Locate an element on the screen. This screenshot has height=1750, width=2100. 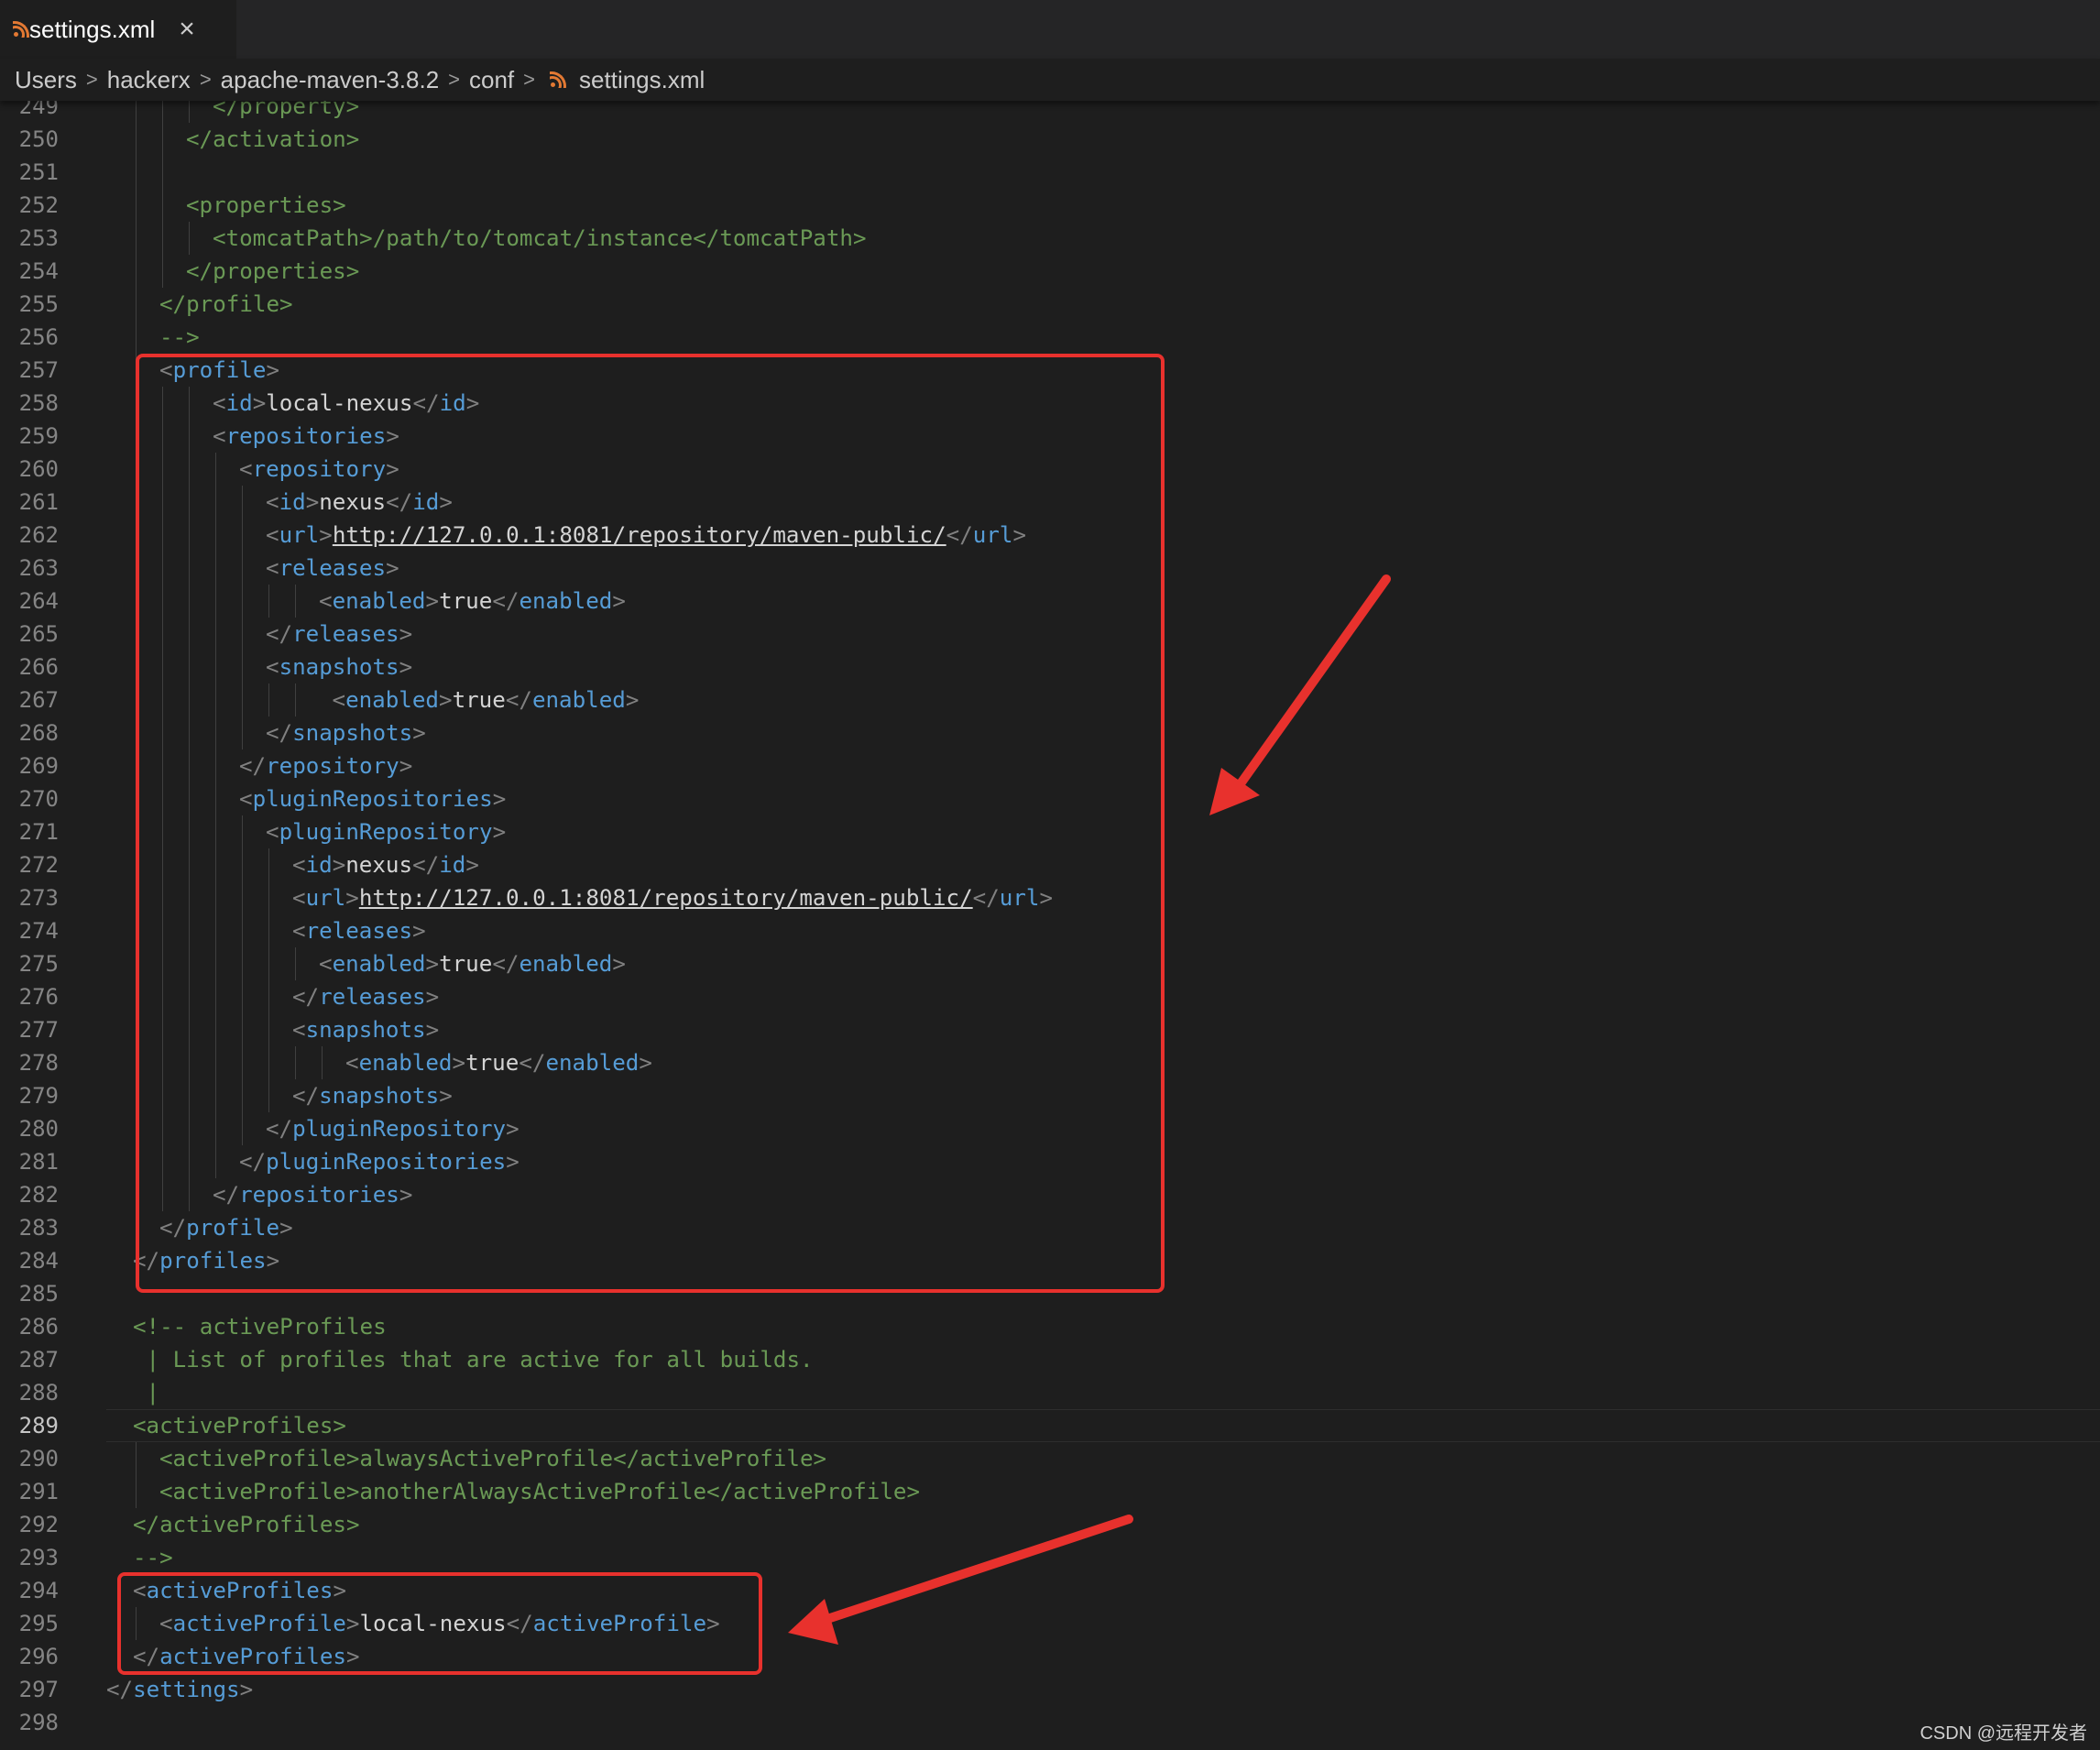
code-line: 279 </snapshots> is located at coordinates (1050, 1095).